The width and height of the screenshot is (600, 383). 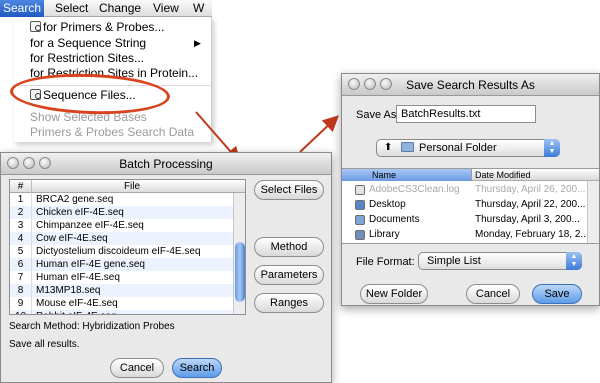 What do you see at coordinates (132, 186) in the screenshot?
I see `column-header-file: File` at bounding box center [132, 186].